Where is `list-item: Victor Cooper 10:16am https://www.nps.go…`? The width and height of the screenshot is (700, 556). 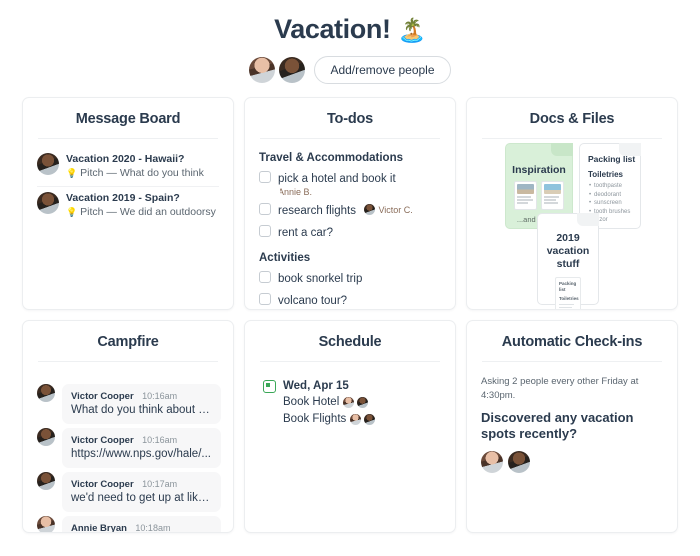 list-item: Victor Cooper 10:16am https://www.nps.go… is located at coordinates (129, 448).